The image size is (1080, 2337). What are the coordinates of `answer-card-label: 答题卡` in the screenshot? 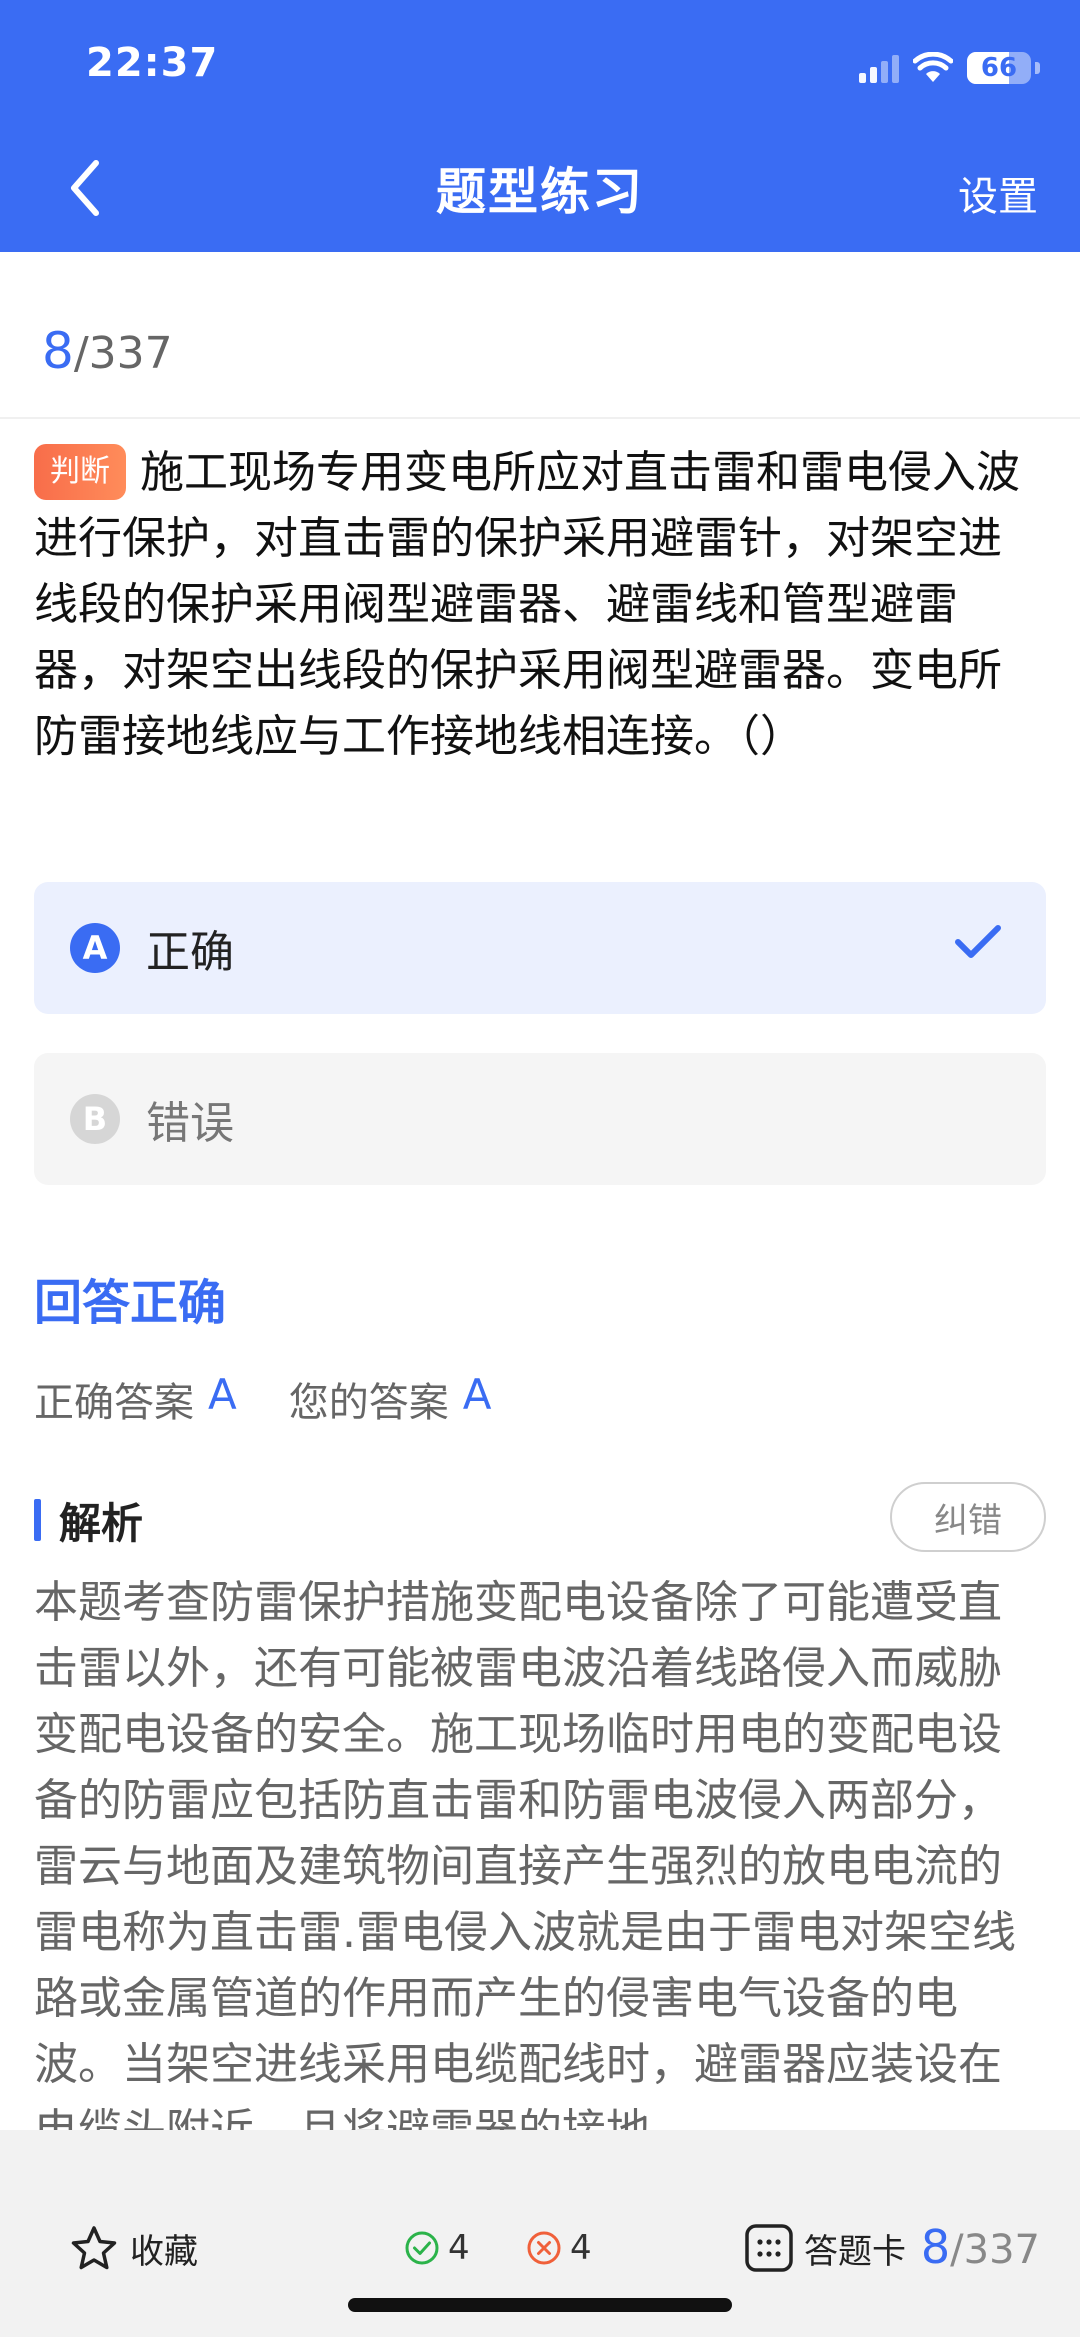 It's located at (855, 2251).